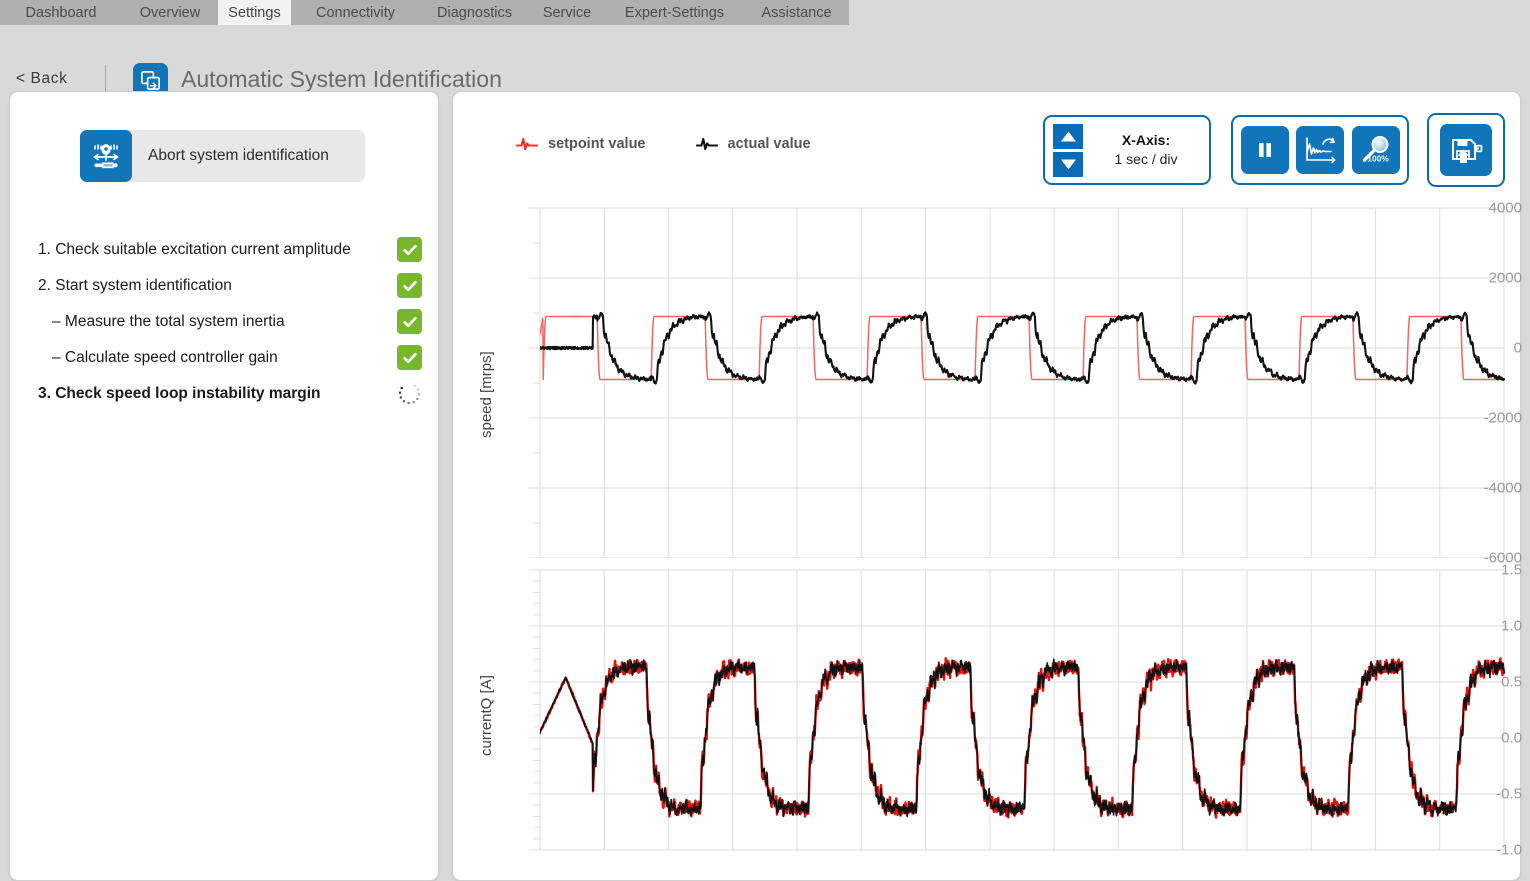  Describe the element at coordinates (567, 12) in the screenshot. I see `tab-service: Service` at that location.